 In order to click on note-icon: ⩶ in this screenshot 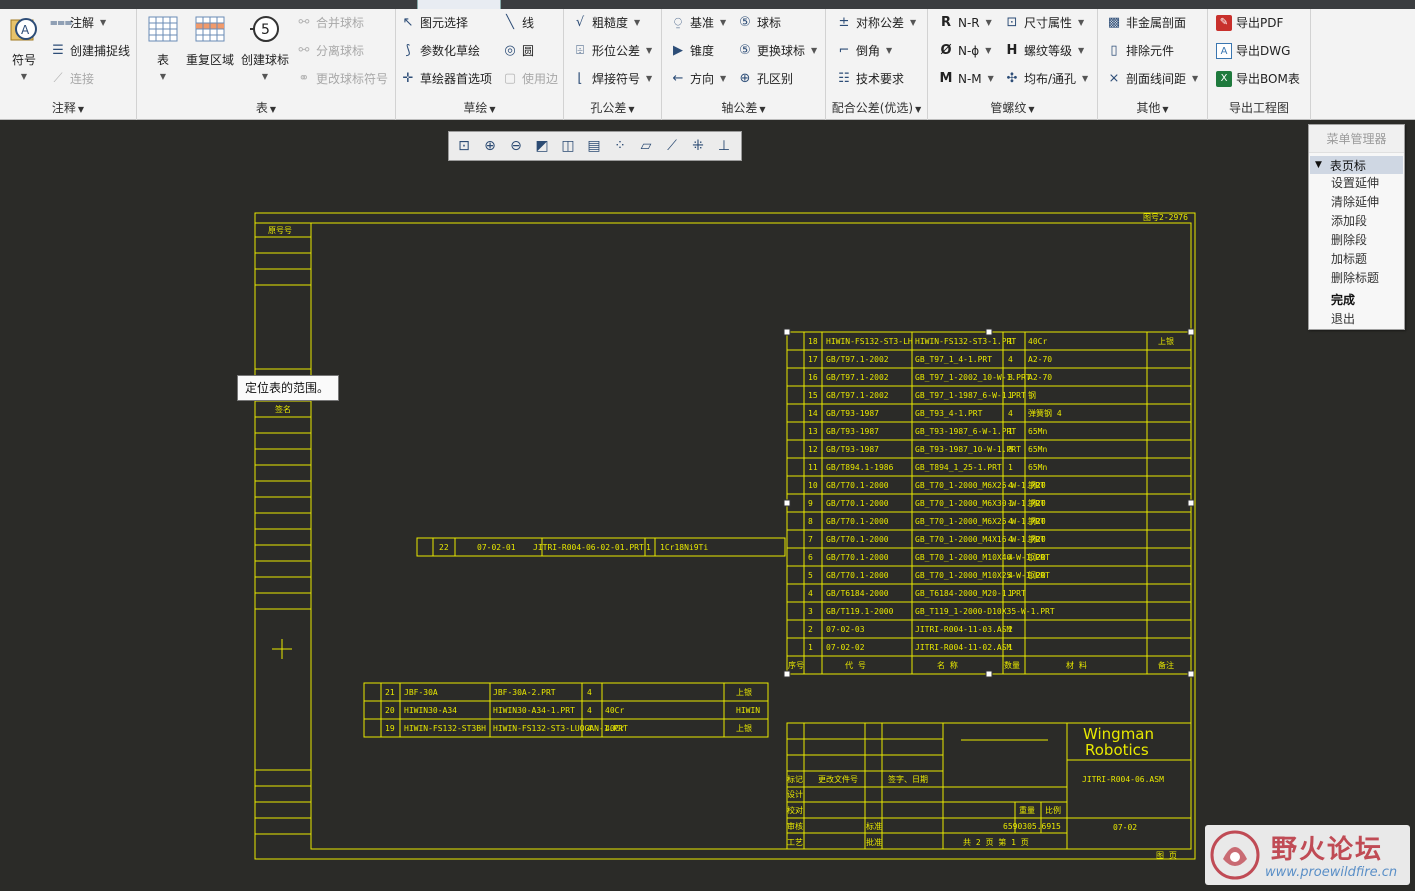, I will do `click(61, 22)`.